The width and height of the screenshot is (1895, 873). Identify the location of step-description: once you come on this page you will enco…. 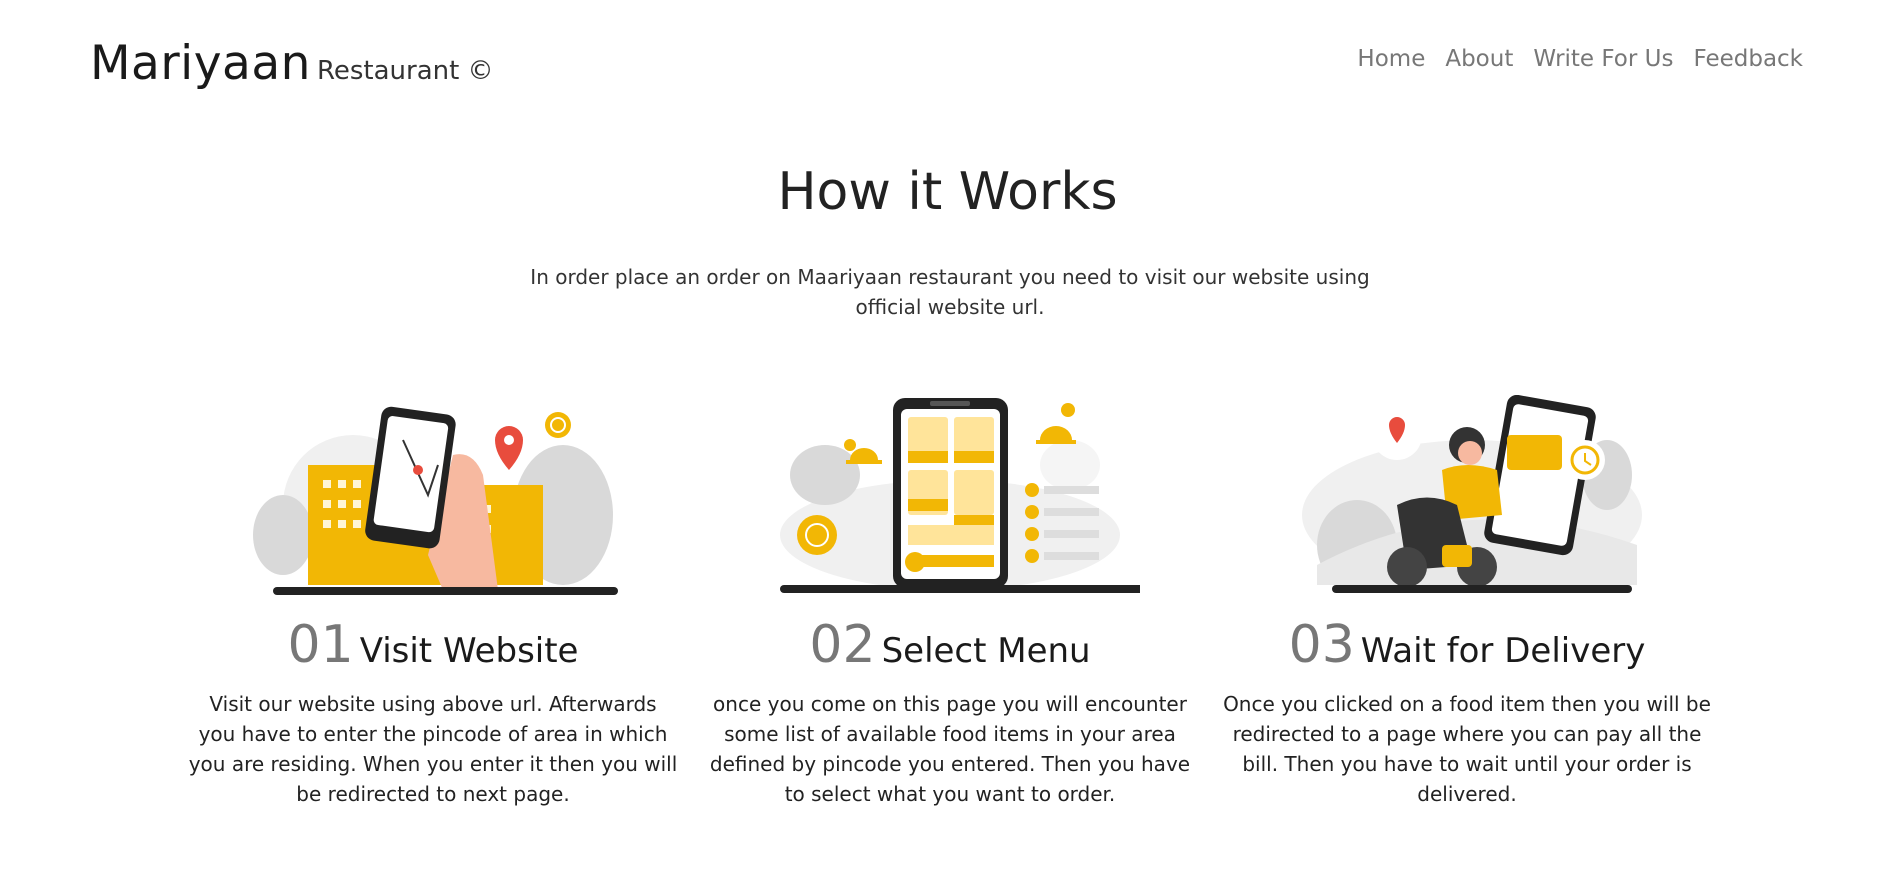
(950, 749).